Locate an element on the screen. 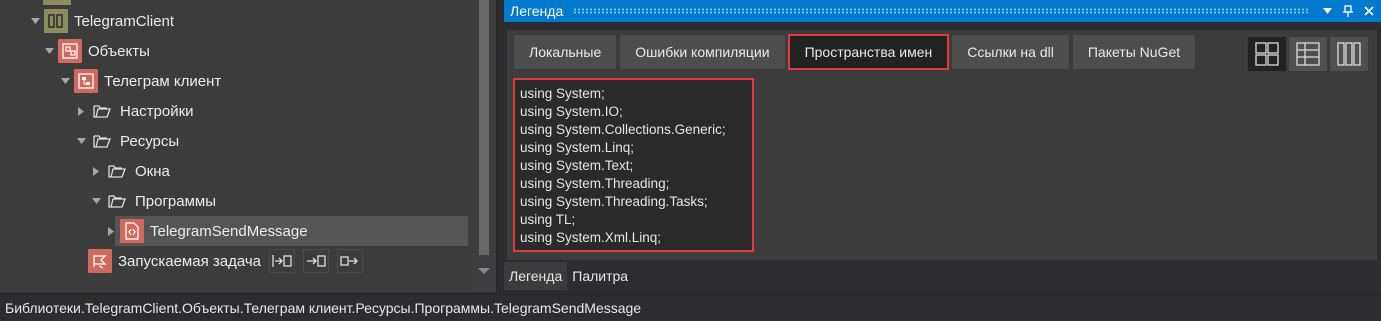  tree-item-windows: Окна is located at coordinates (129, 171).